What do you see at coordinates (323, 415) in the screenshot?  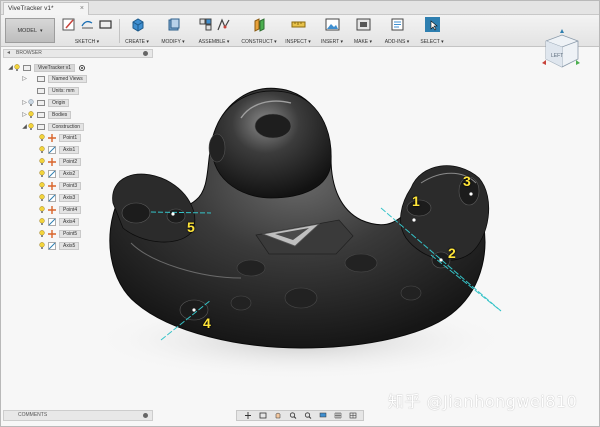 I see `display-settings-icon` at bounding box center [323, 415].